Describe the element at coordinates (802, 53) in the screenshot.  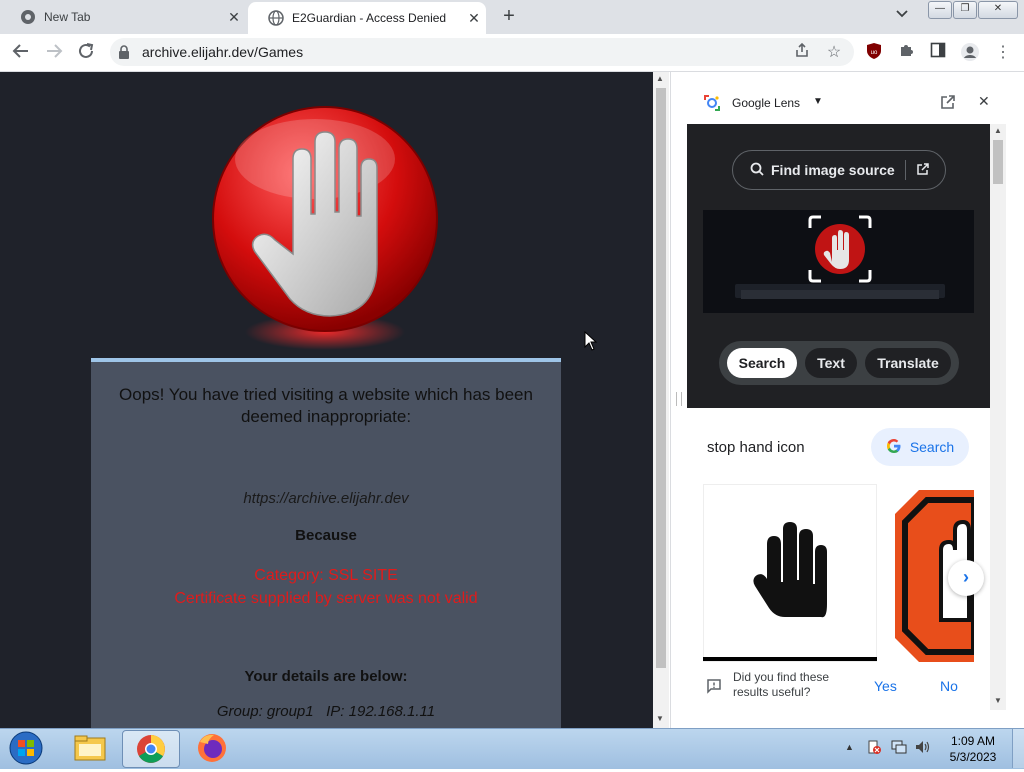
I see `share-icon` at that location.